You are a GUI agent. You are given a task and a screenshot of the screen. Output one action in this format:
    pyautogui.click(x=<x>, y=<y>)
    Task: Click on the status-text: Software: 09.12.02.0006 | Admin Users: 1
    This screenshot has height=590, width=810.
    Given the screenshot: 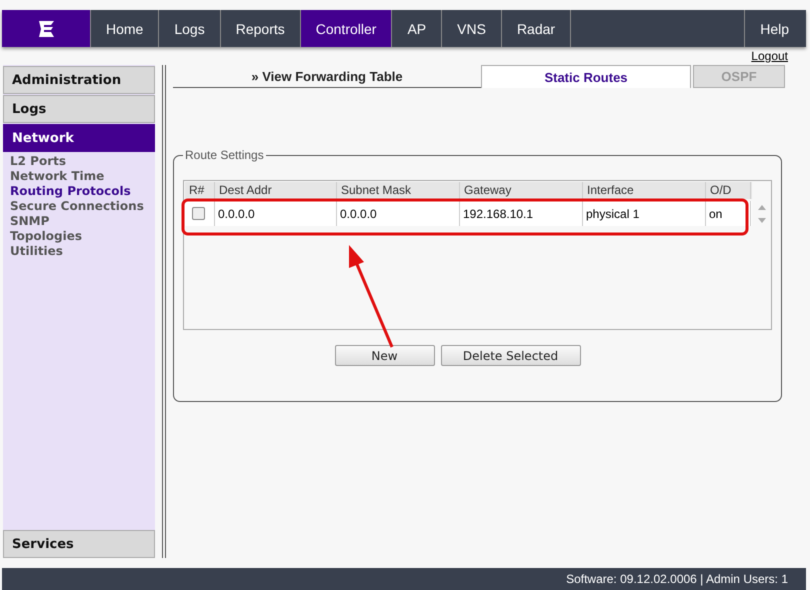 What is the action you would take?
    pyautogui.click(x=677, y=579)
    